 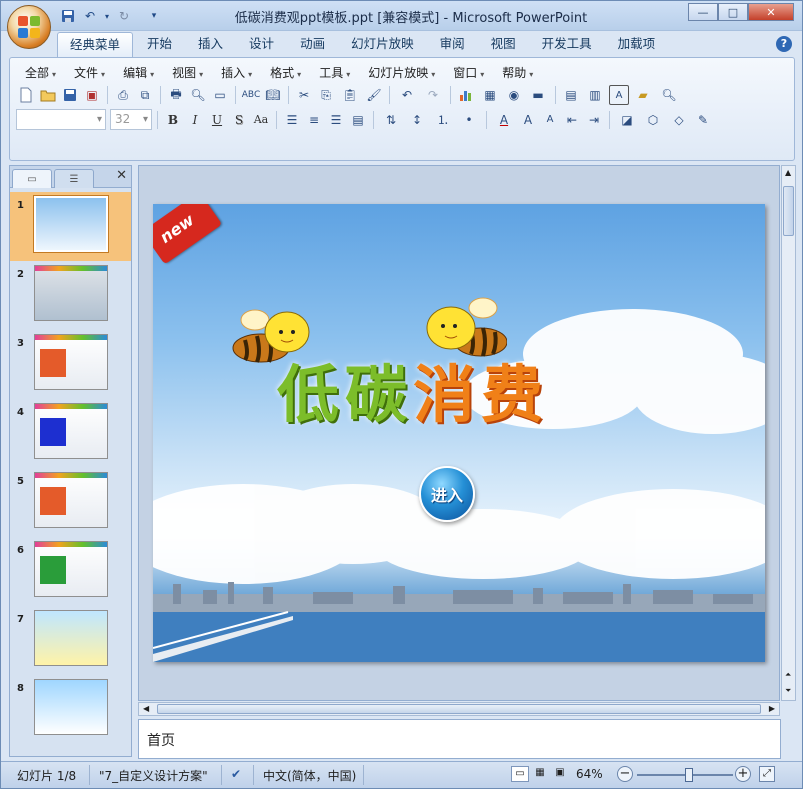 I want to click on close-panel-icon: ✕, so click(x=121, y=175).